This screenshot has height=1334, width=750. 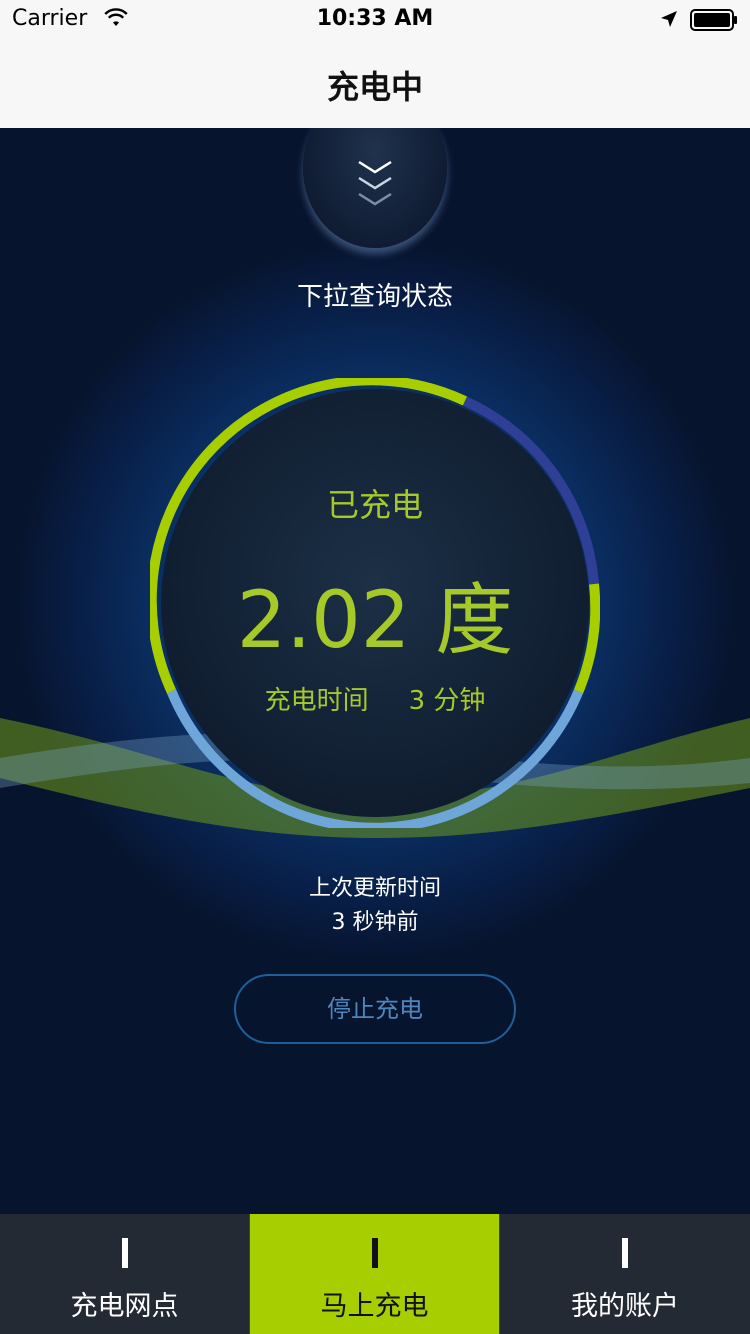 I want to click on chevron-down-triple-icon, so click(x=375, y=183).